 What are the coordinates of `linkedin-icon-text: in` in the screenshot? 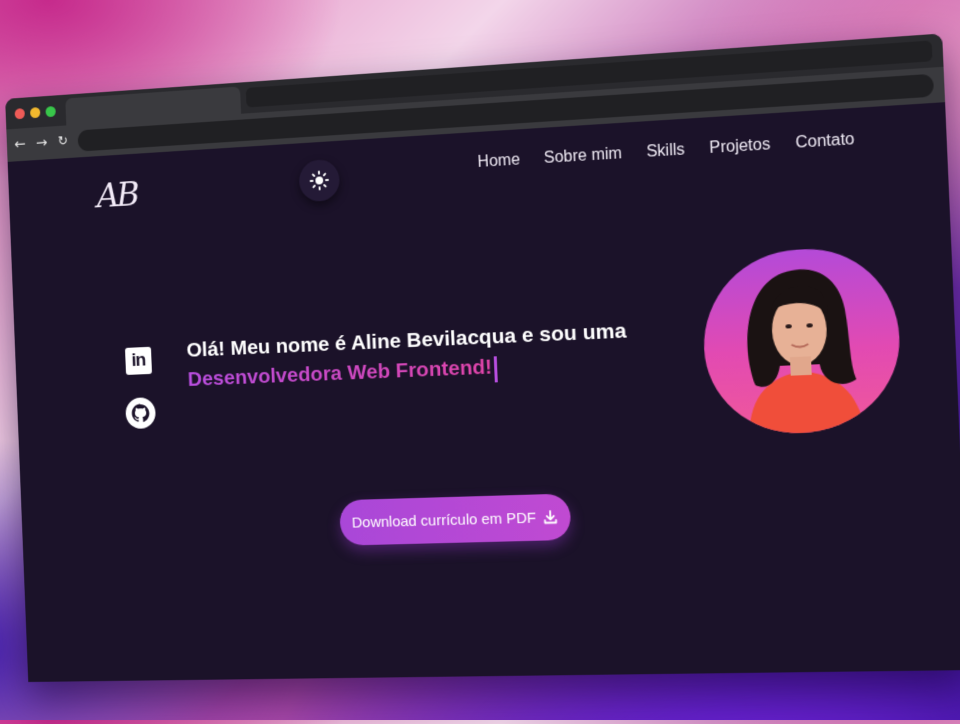 It's located at (138, 361).